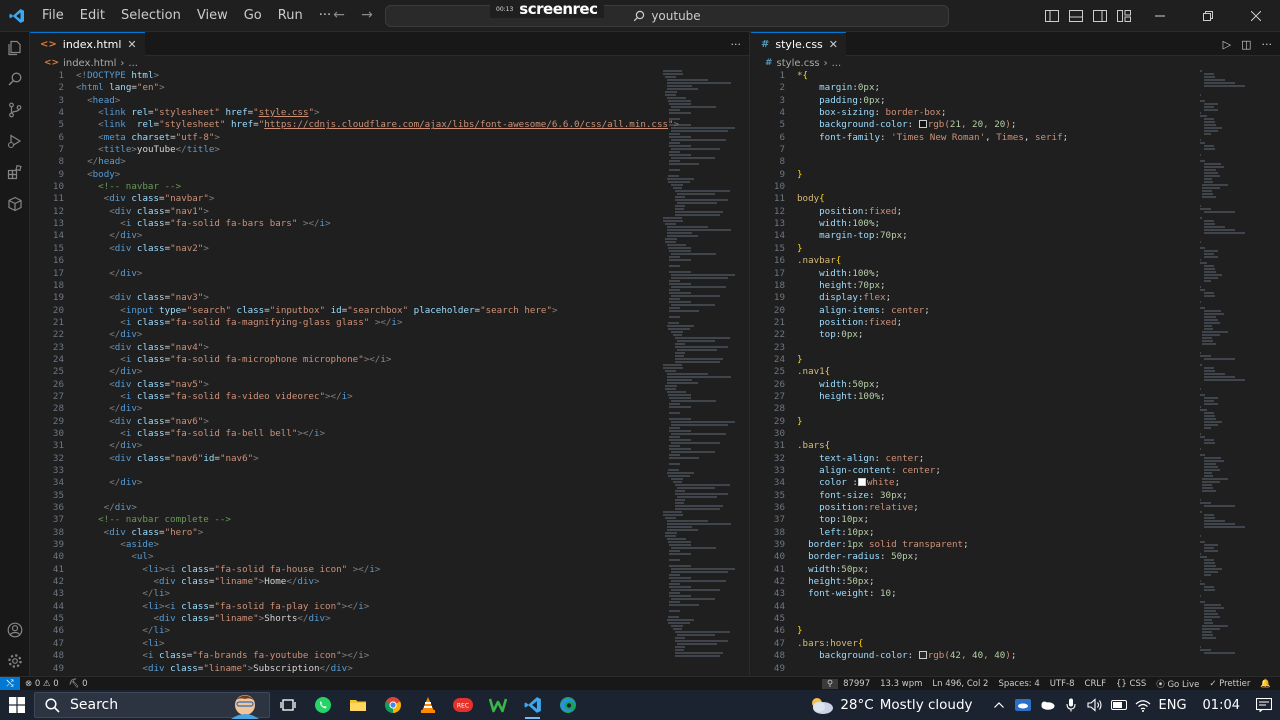 This screenshot has height=720, width=1280. What do you see at coordinates (322, 705) in the screenshot?
I see `whatsapp-icon` at bounding box center [322, 705].